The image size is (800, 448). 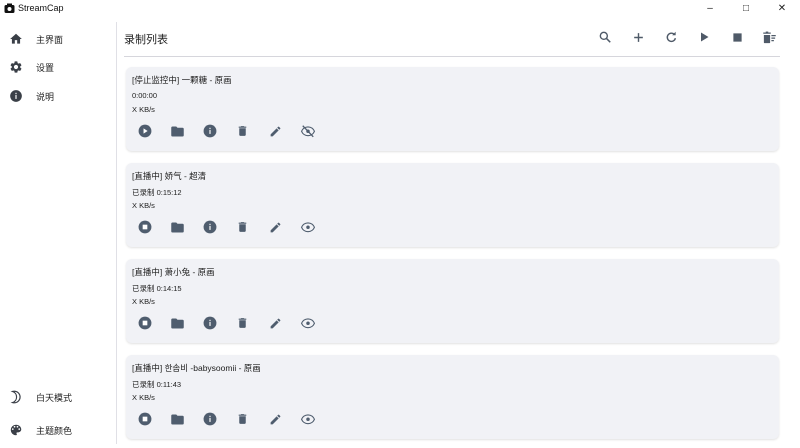 I want to click on sidebar-item-home: 主界面, so click(x=58, y=39).